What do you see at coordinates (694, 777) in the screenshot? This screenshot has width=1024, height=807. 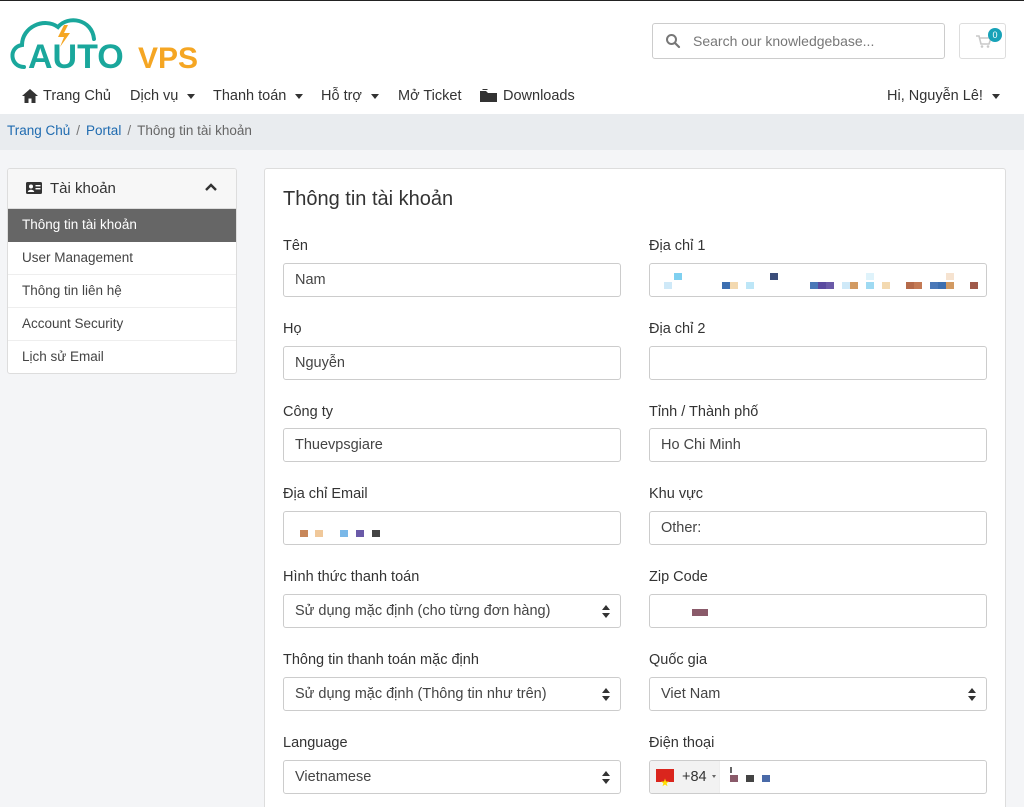 I see `phone-country-code: +84` at bounding box center [694, 777].